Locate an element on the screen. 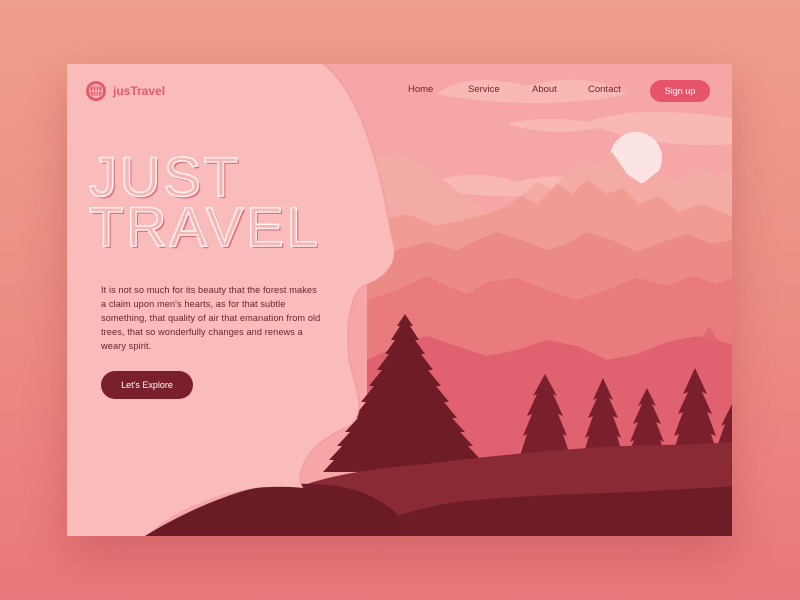 The height and width of the screenshot is (600, 800). hero-title-line-2: TRAVEL is located at coordinates (204, 226).